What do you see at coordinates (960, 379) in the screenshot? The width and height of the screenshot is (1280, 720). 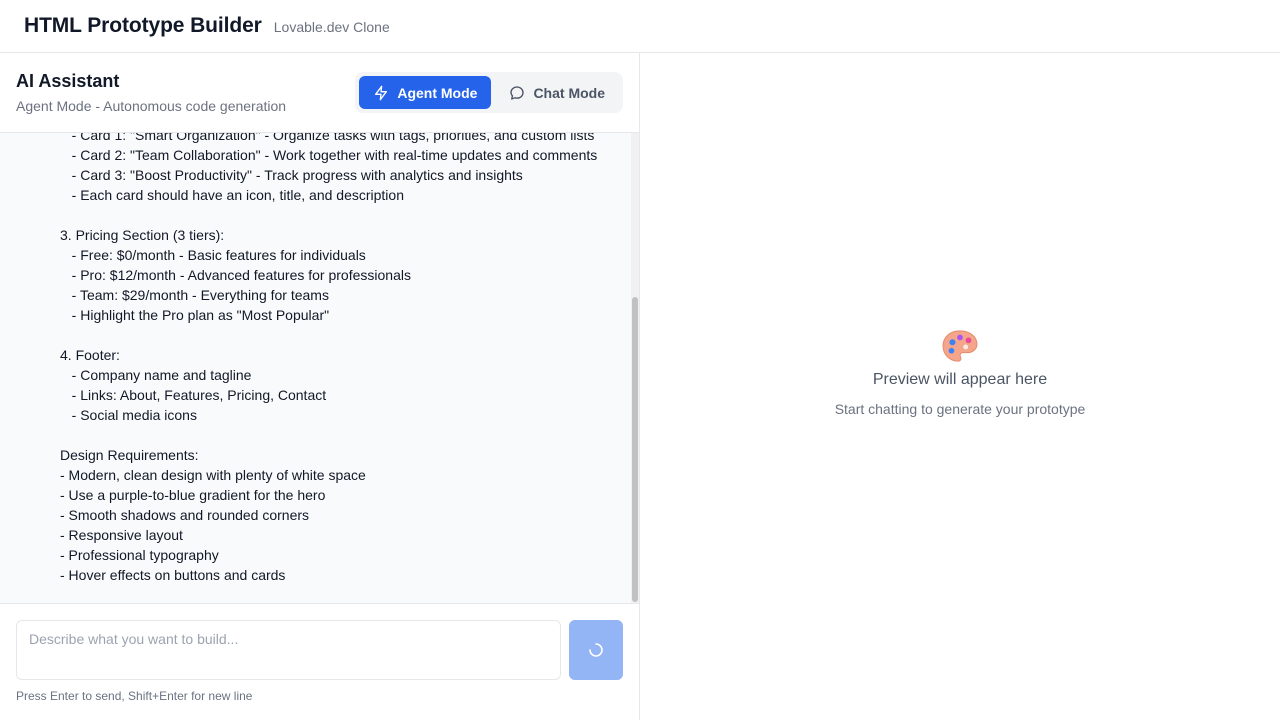 I see `preview-title: Preview will appear here` at bounding box center [960, 379].